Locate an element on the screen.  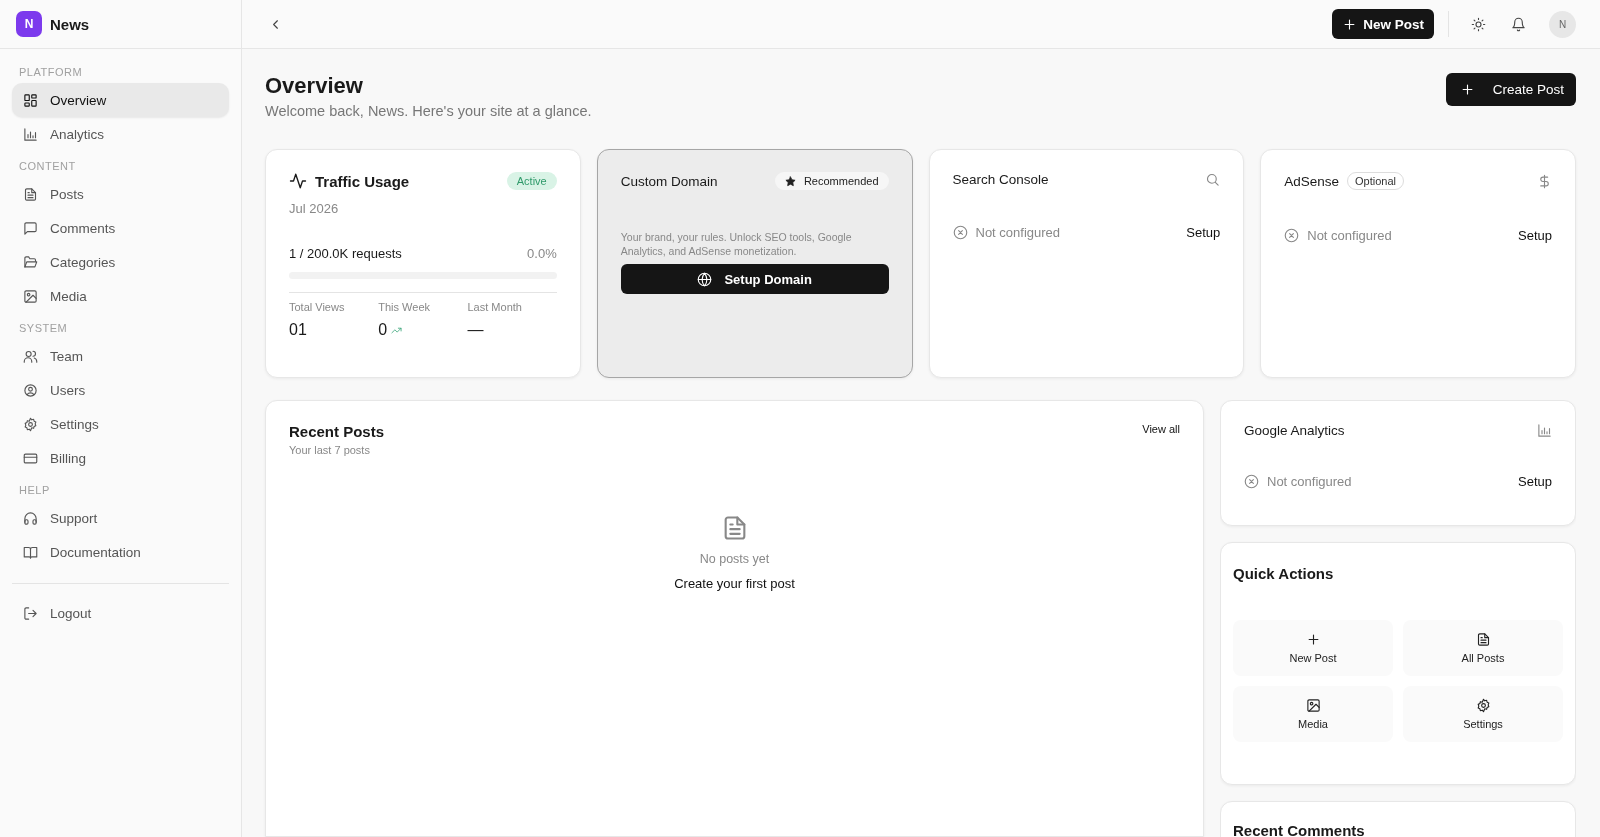
usage-percent: 0.0% is located at coordinates (542, 253).